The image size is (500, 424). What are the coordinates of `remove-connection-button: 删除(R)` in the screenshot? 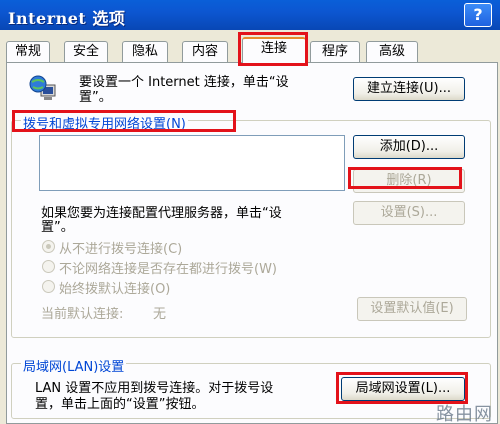 It's located at (409, 181).